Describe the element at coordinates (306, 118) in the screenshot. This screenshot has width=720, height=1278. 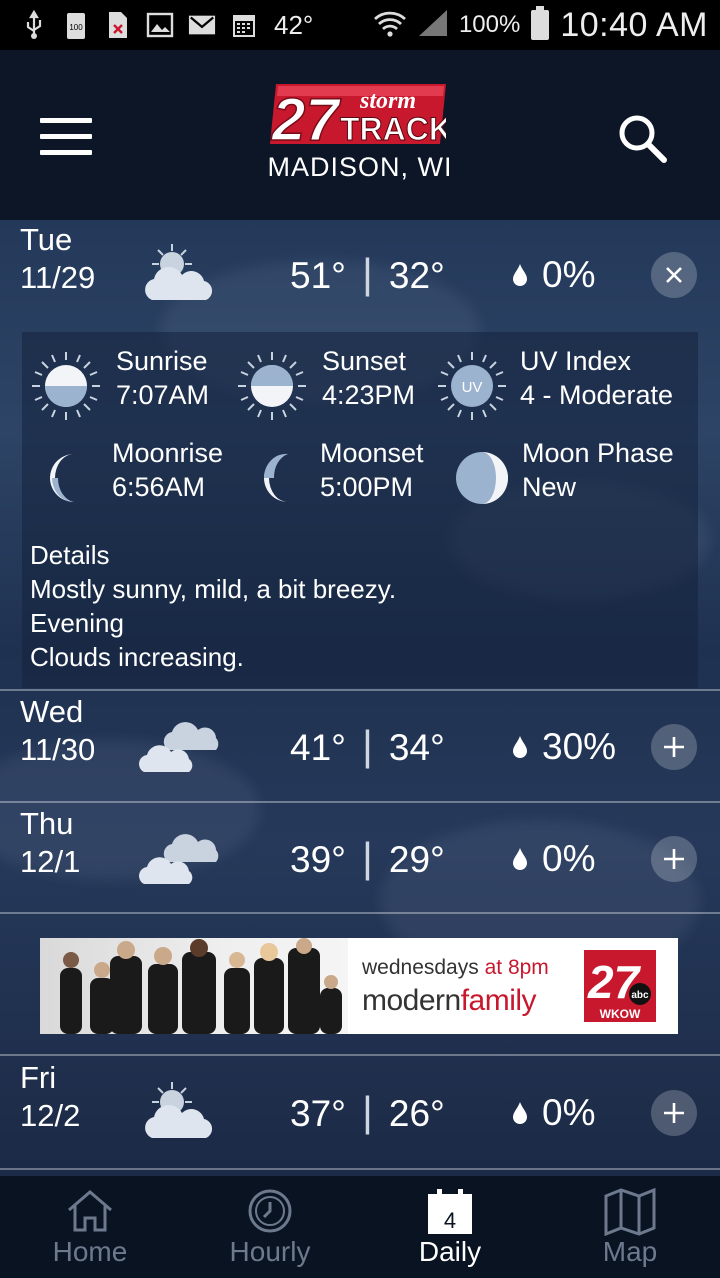
I see `logo-number: 27` at that location.